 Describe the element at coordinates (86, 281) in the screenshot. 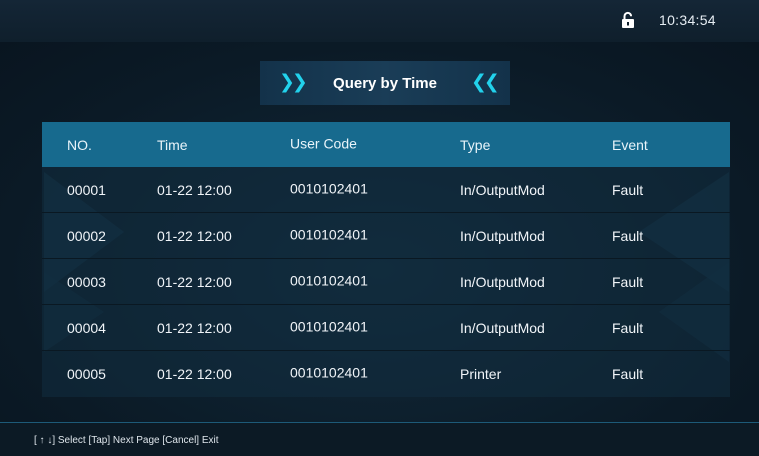

I see `cell-no: 00003` at that location.